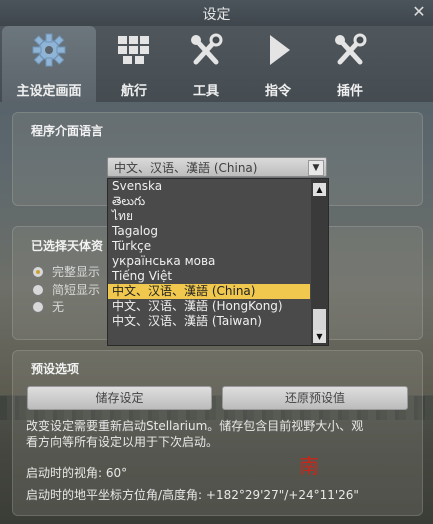 The height and width of the screenshot is (524, 433). I want to click on plugin-tools-icon, so click(350, 50).